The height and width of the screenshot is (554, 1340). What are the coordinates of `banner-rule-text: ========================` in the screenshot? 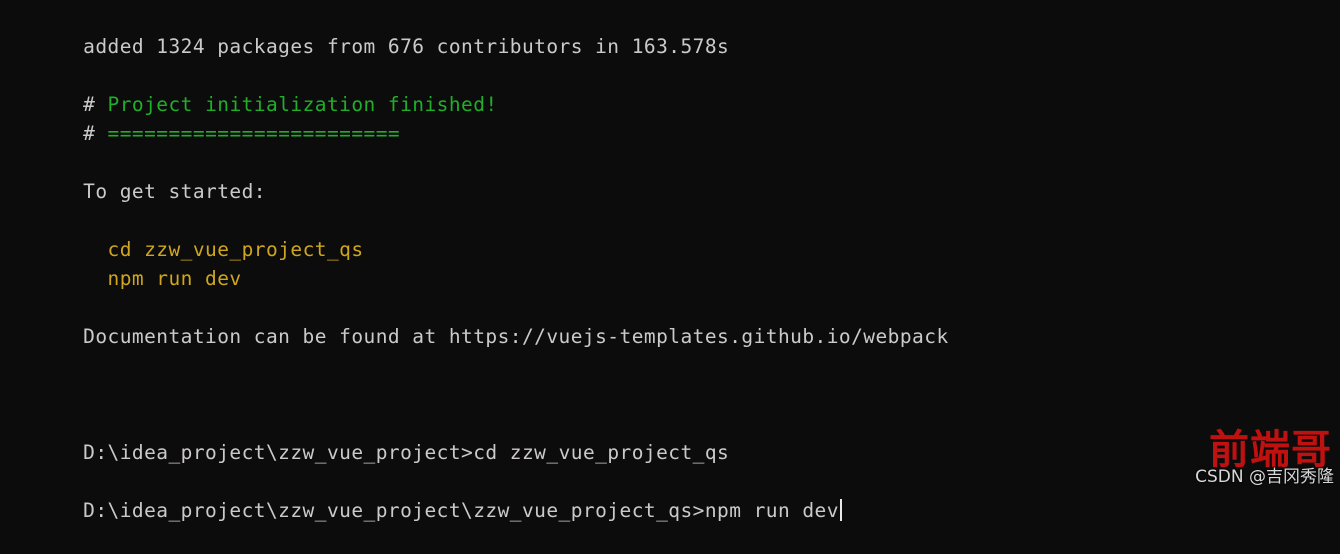 It's located at (254, 133).